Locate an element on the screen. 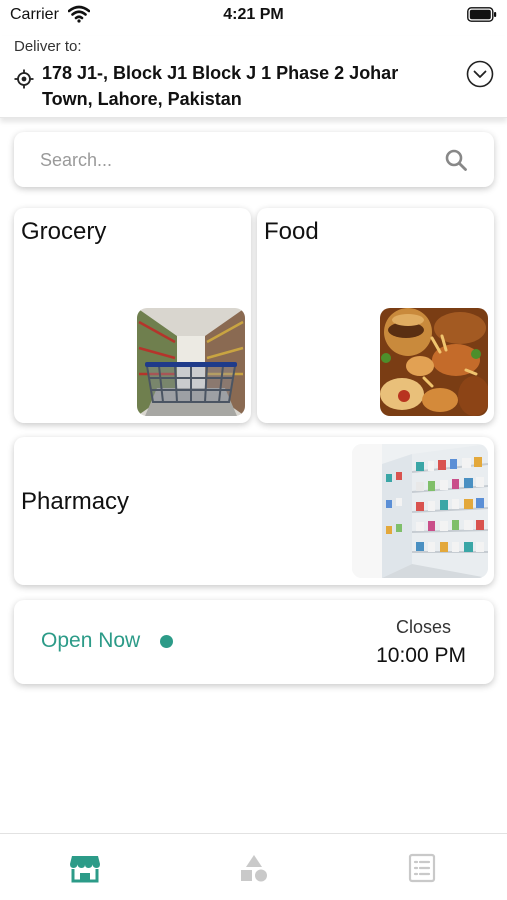  status-bar: Carrier 4:21 PM is located at coordinates (253, 15).